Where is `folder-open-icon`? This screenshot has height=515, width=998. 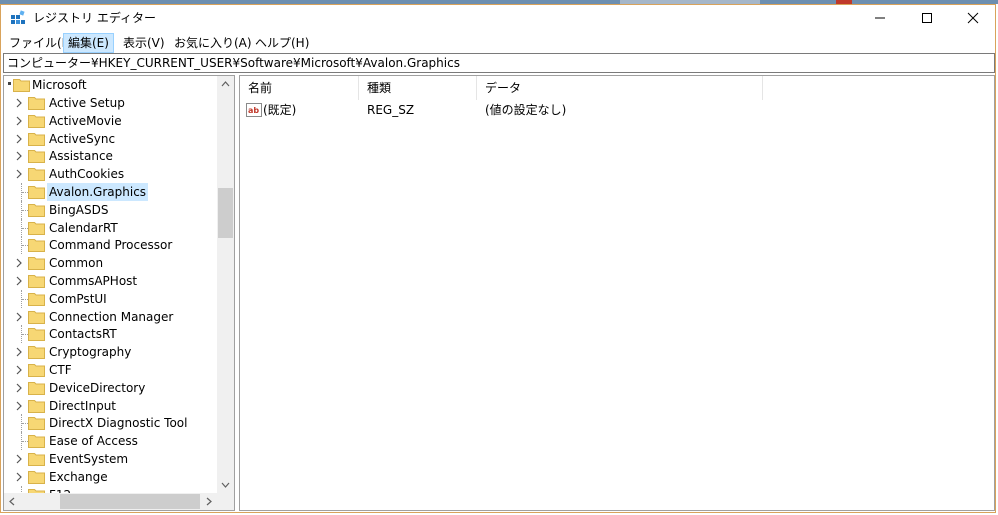 folder-open-icon is located at coordinates (21, 85).